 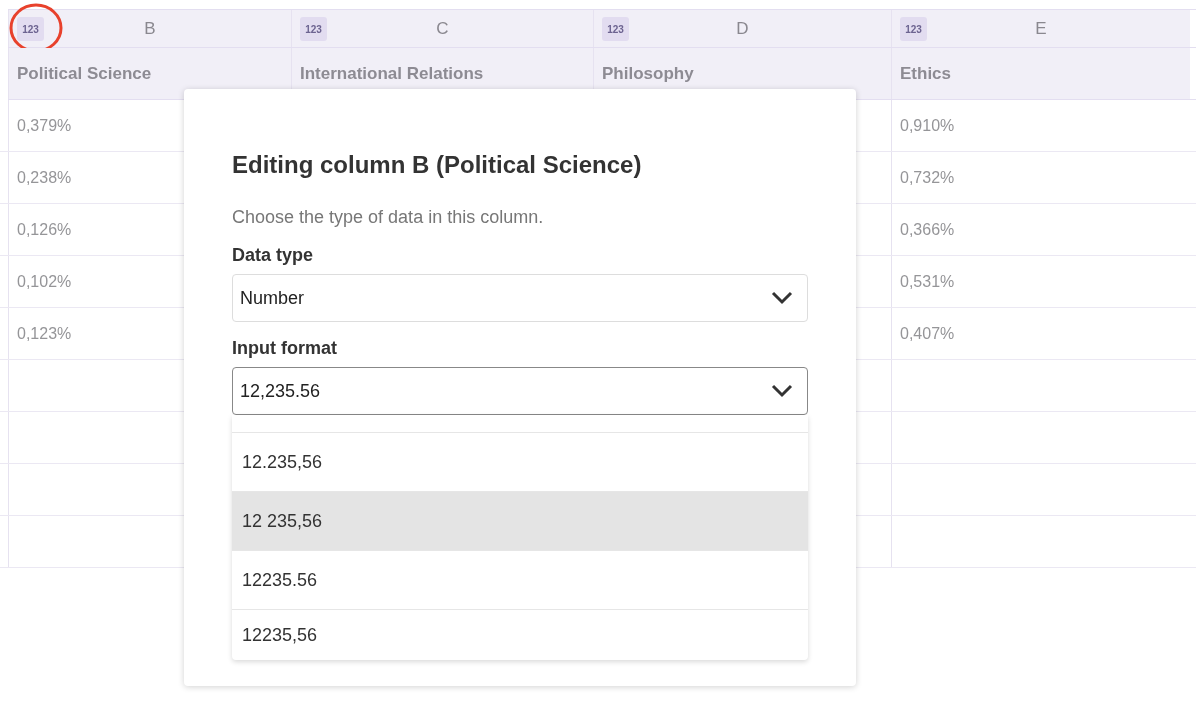 I want to click on column-letter: D, so click(x=742, y=28).